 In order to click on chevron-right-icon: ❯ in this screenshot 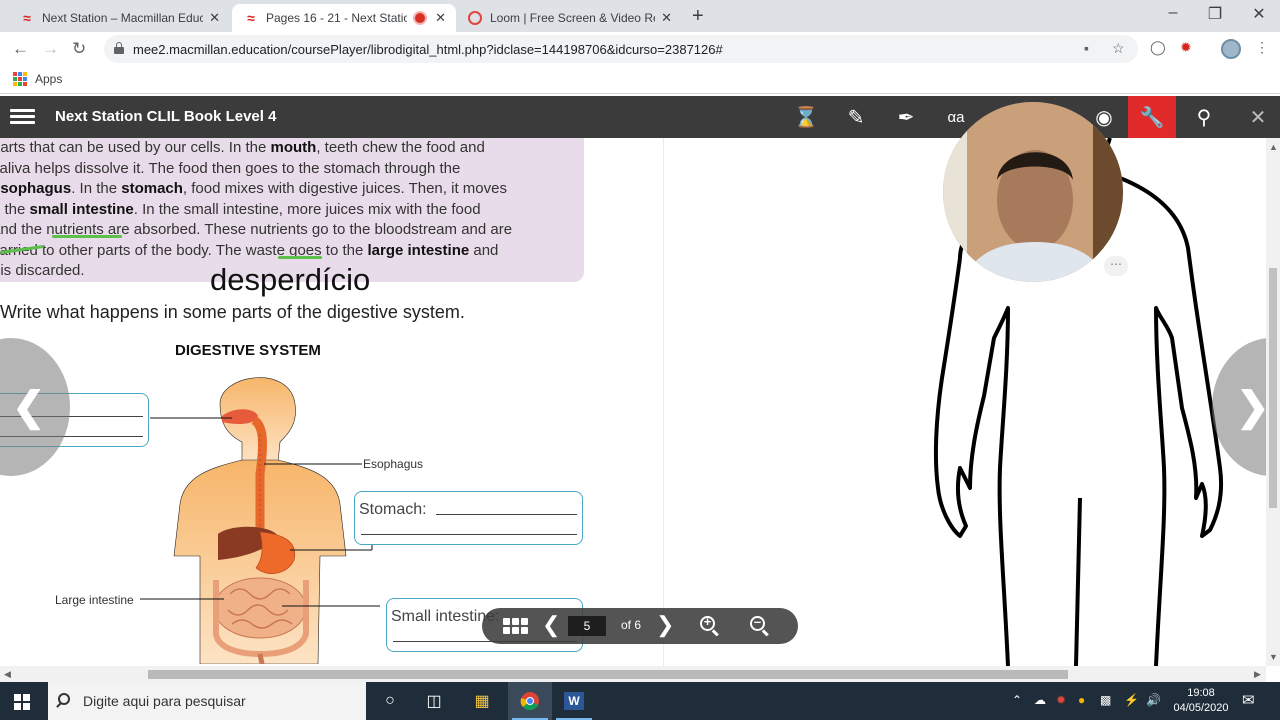, I will do `click(1251, 407)`.